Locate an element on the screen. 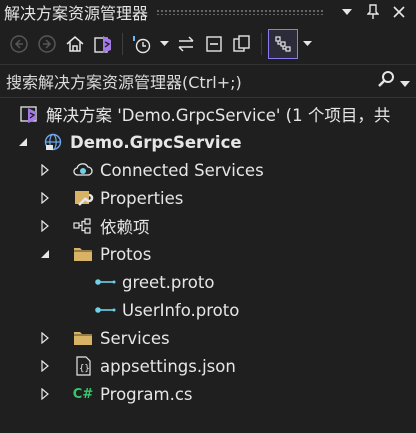  home-icon is located at coordinates (75, 44).